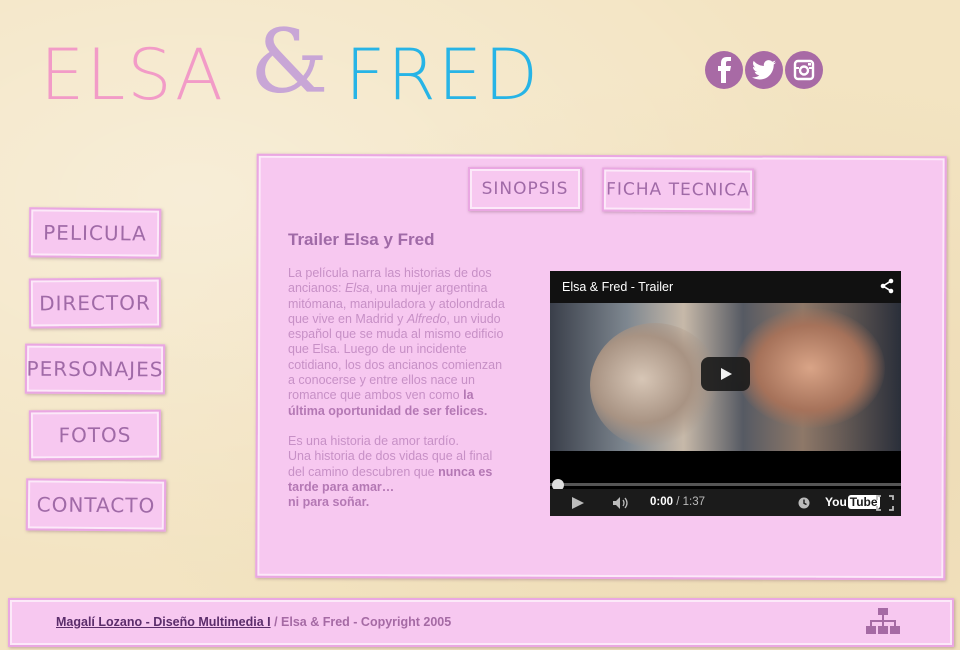 Image resolution: width=960 pixels, height=650 pixels. I want to click on tab-ficha-tecnica: FICHA TECNICA, so click(678, 190).